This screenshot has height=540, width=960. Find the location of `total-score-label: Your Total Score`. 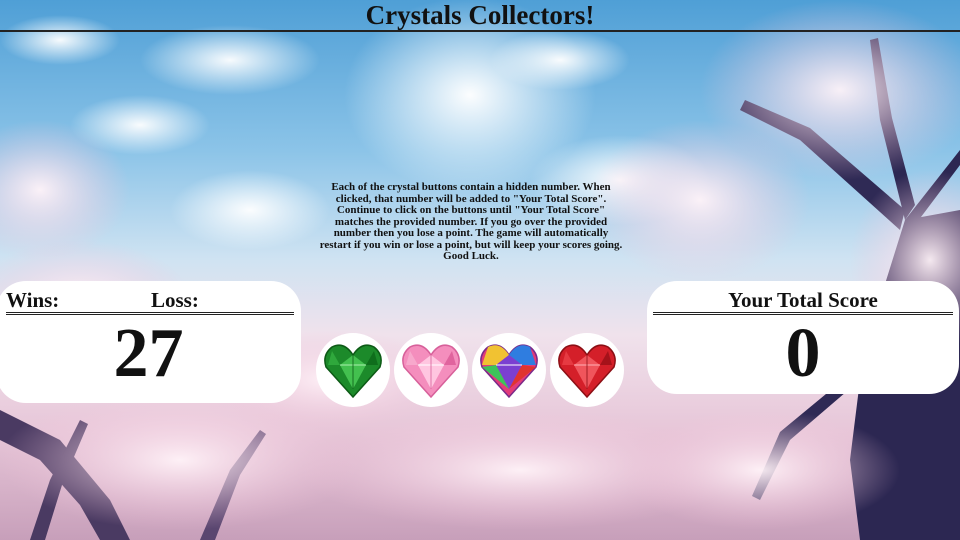

total-score-label: Your Total Score is located at coordinates (803, 302).